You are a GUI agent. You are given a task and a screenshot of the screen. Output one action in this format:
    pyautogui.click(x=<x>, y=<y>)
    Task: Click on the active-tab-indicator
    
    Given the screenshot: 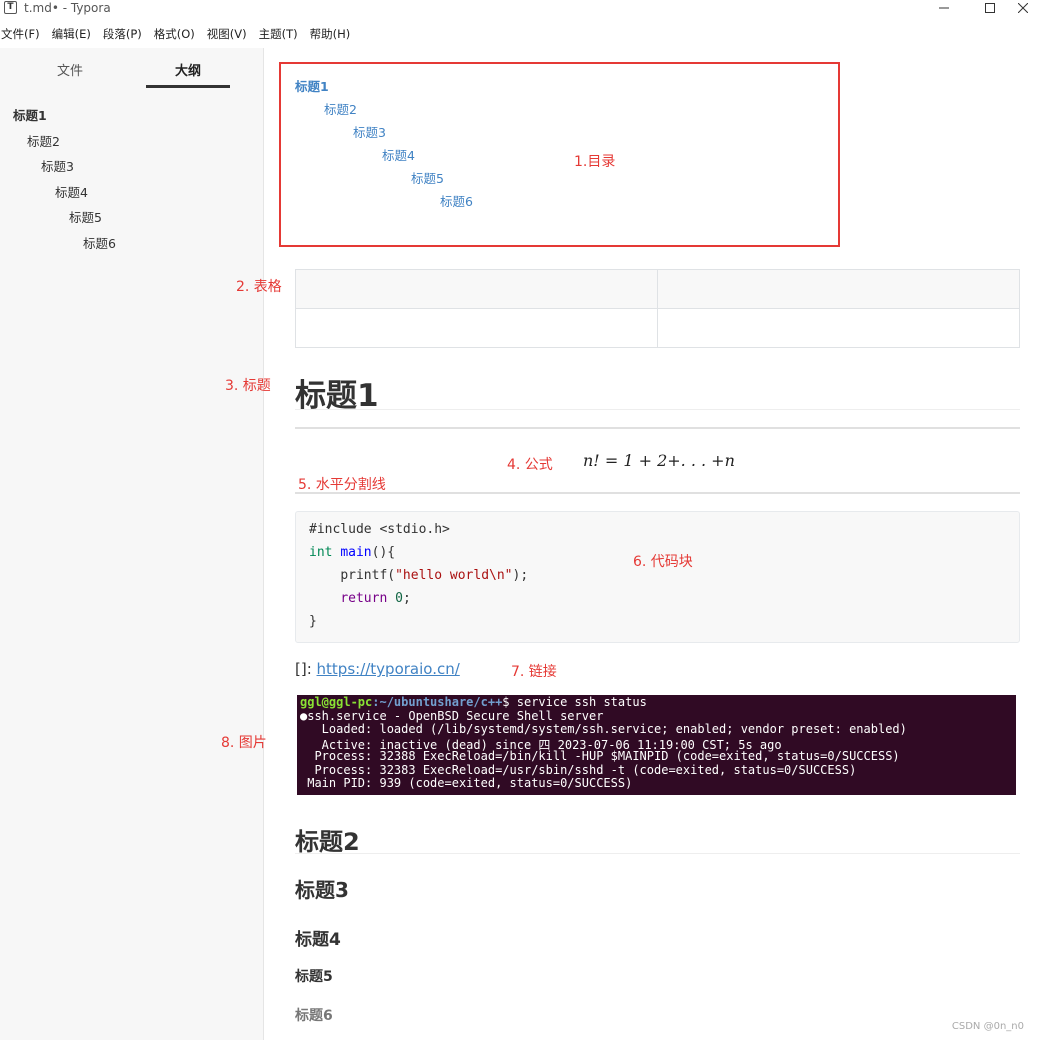 What is the action you would take?
    pyautogui.click(x=188, y=86)
    